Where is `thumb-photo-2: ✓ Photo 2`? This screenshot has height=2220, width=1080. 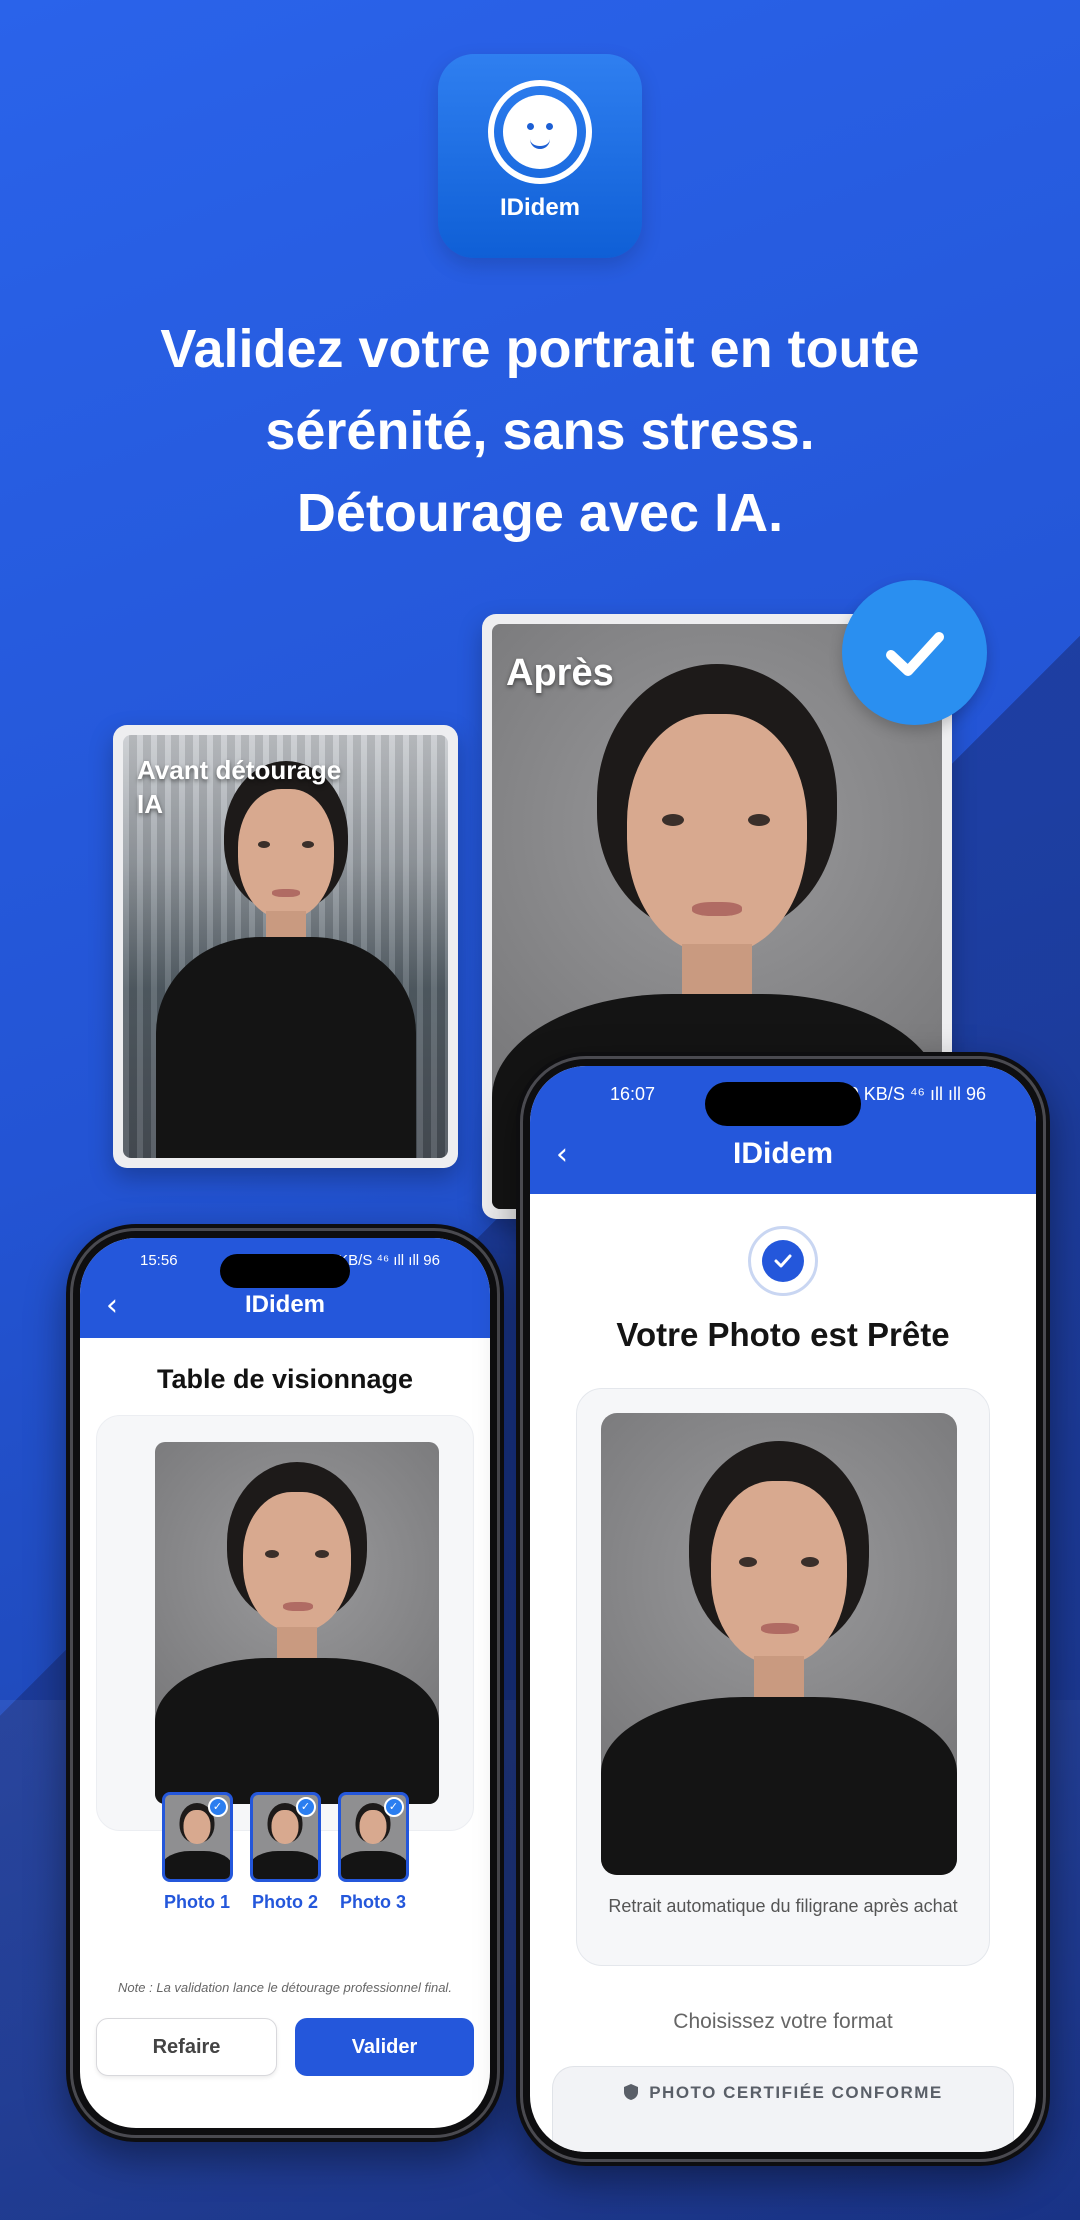 thumb-photo-2: ✓ Photo 2 is located at coordinates (285, 1852).